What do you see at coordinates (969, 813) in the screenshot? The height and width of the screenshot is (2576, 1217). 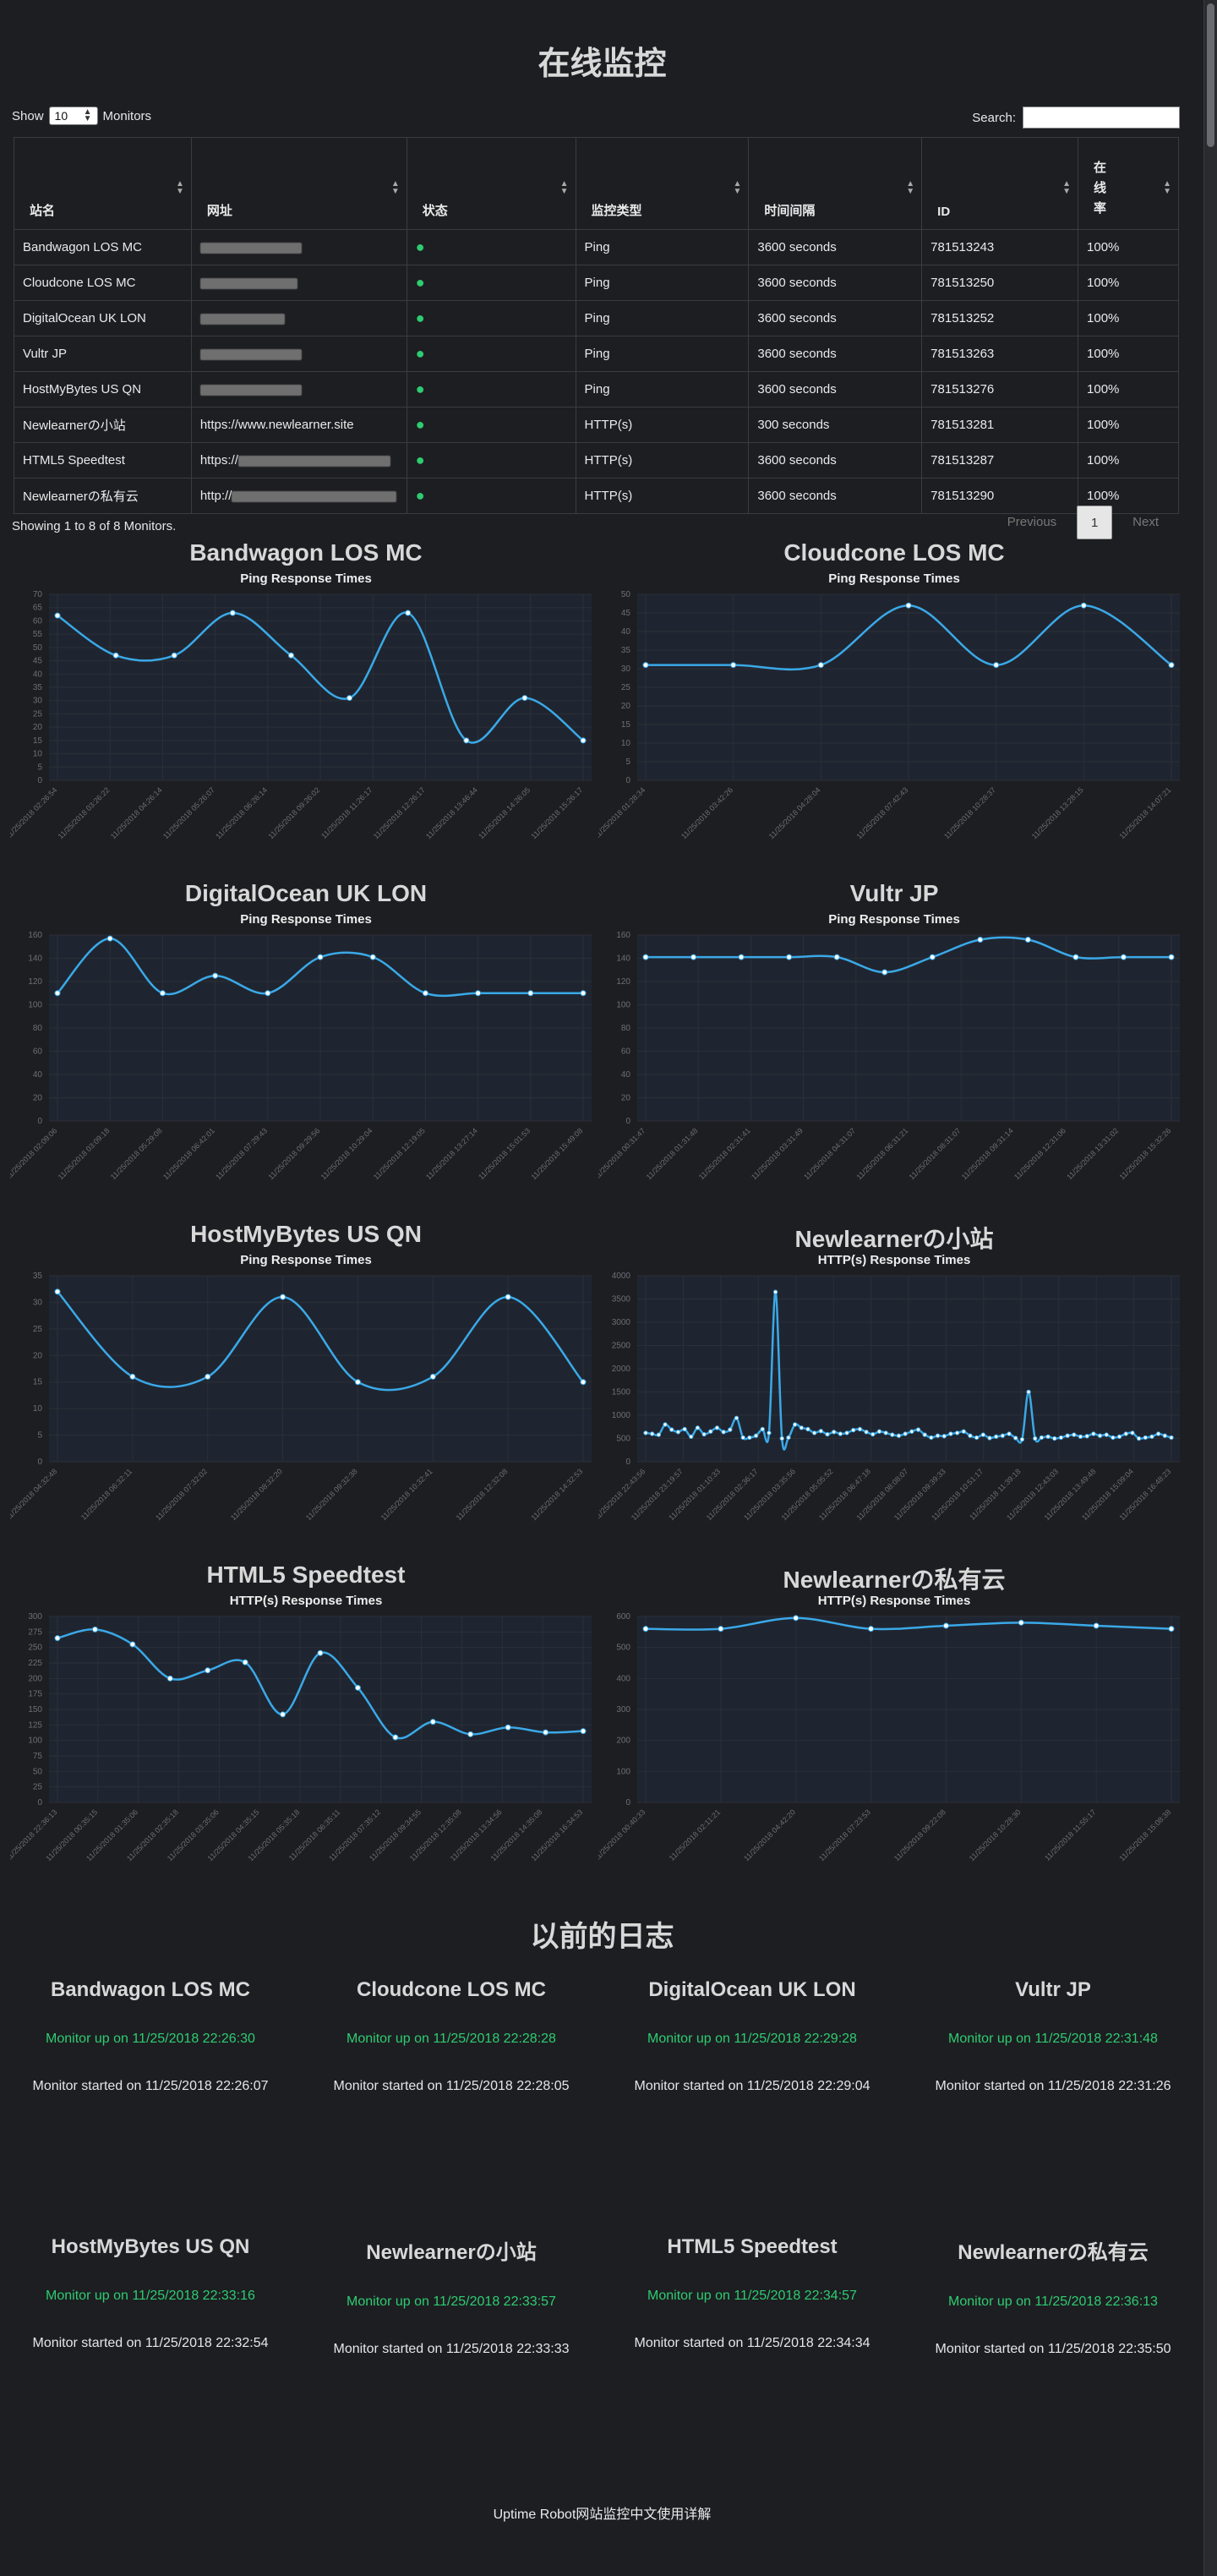 I see `x-tick-label: 11/25/2018 10:28:37` at bounding box center [969, 813].